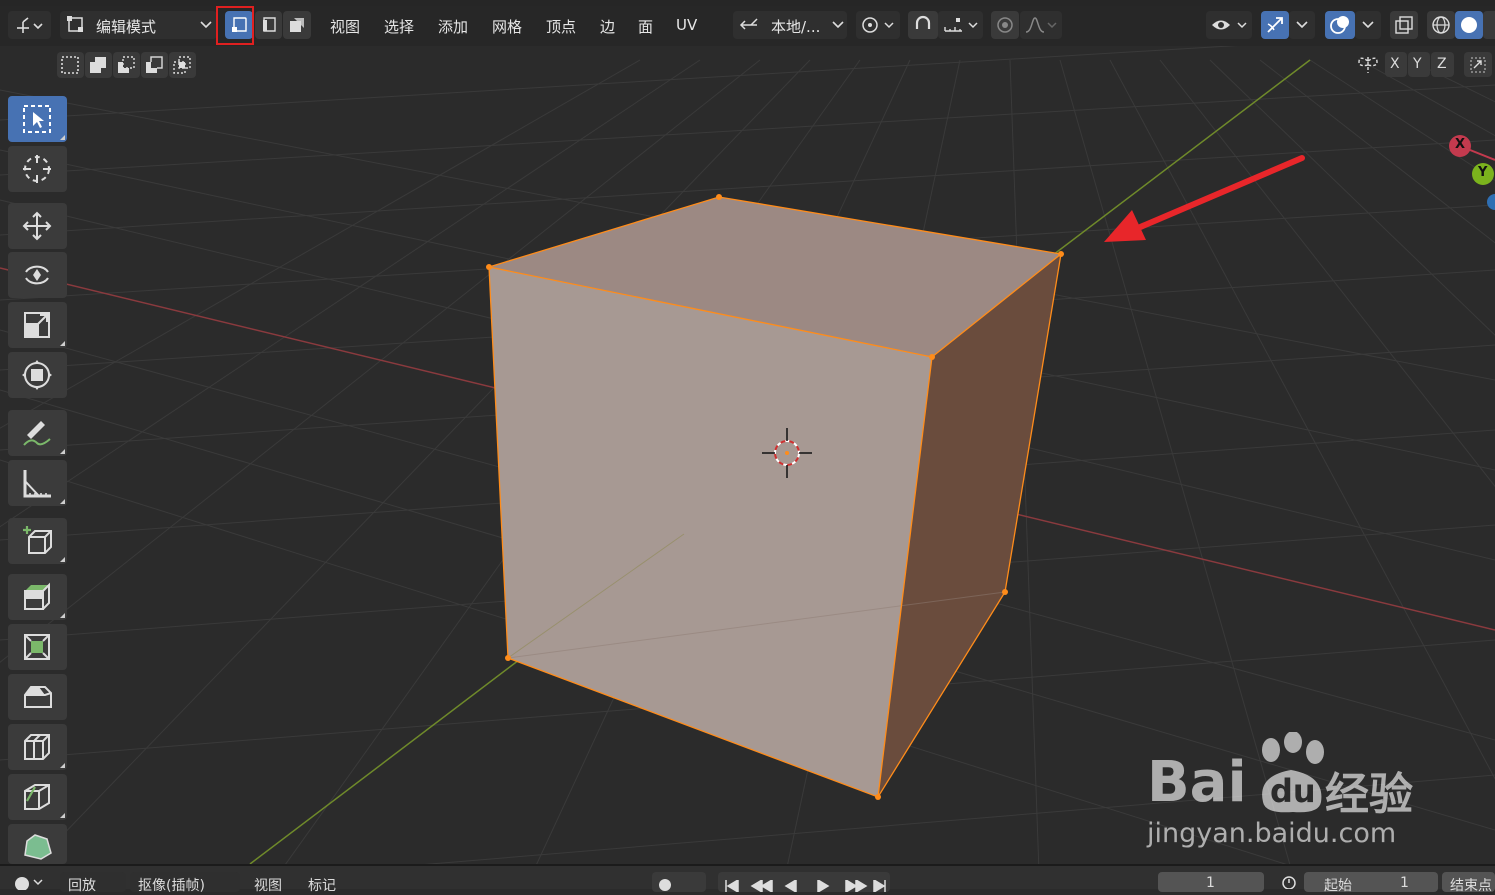 This screenshot has width=1495, height=895. Describe the element at coordinates (679, 882) in the screenshot. I see `record-button` at that location.